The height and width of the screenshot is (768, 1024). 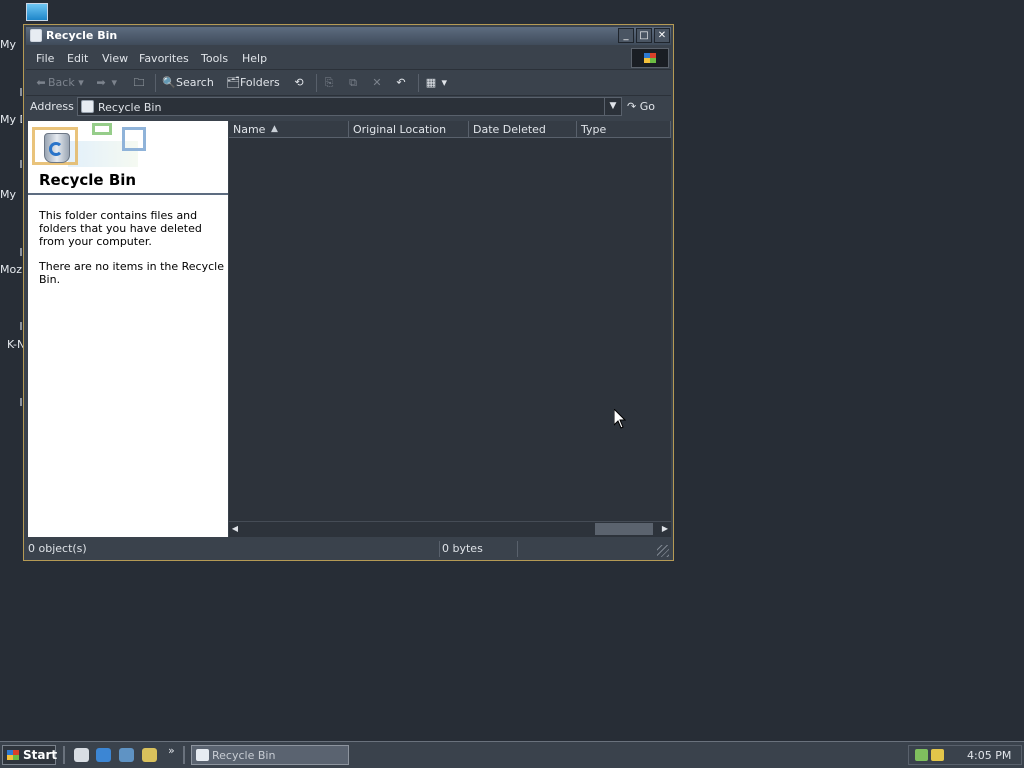 I want to click on network-icon, so click(x=921, y=755).